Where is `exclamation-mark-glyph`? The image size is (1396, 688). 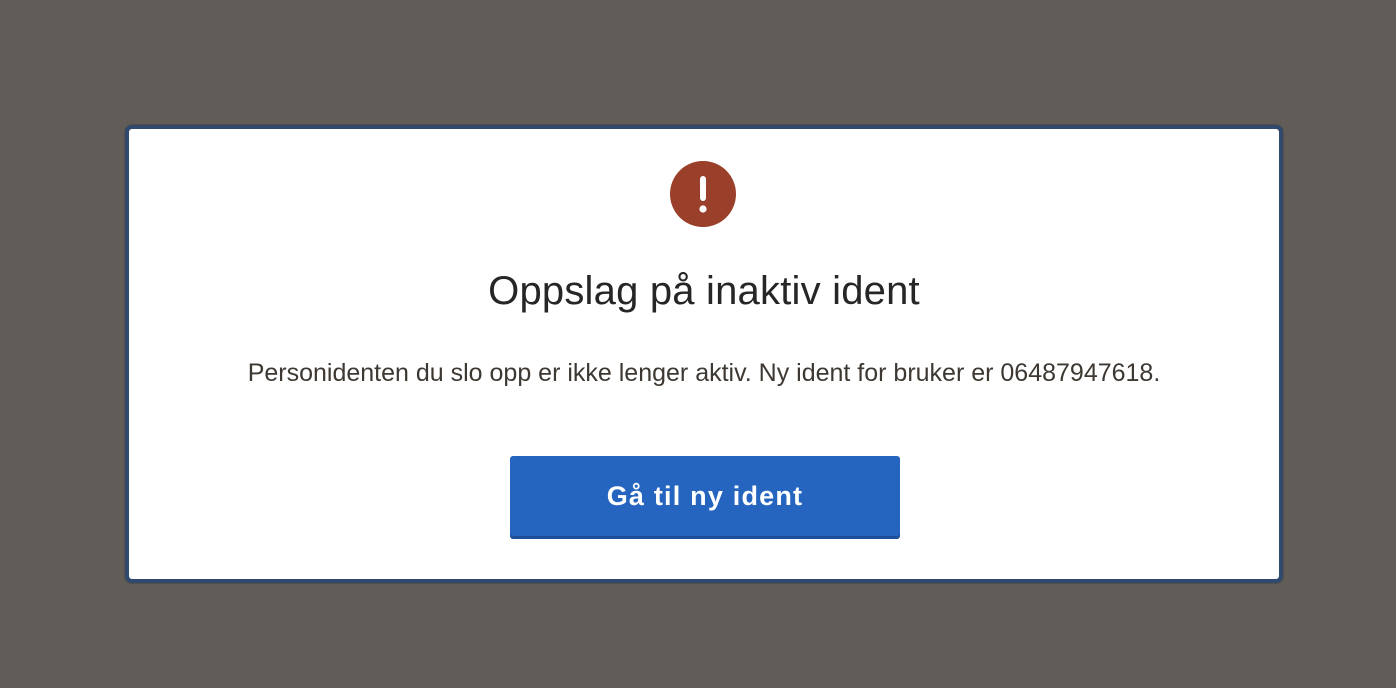 exclamation-mark-glyph is located at coordinates (703, 194).